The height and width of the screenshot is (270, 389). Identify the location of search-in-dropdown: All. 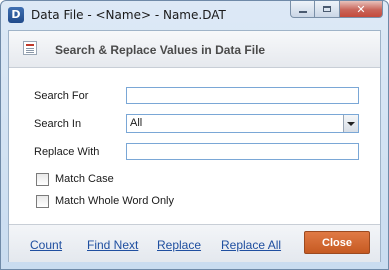
(242, 123).